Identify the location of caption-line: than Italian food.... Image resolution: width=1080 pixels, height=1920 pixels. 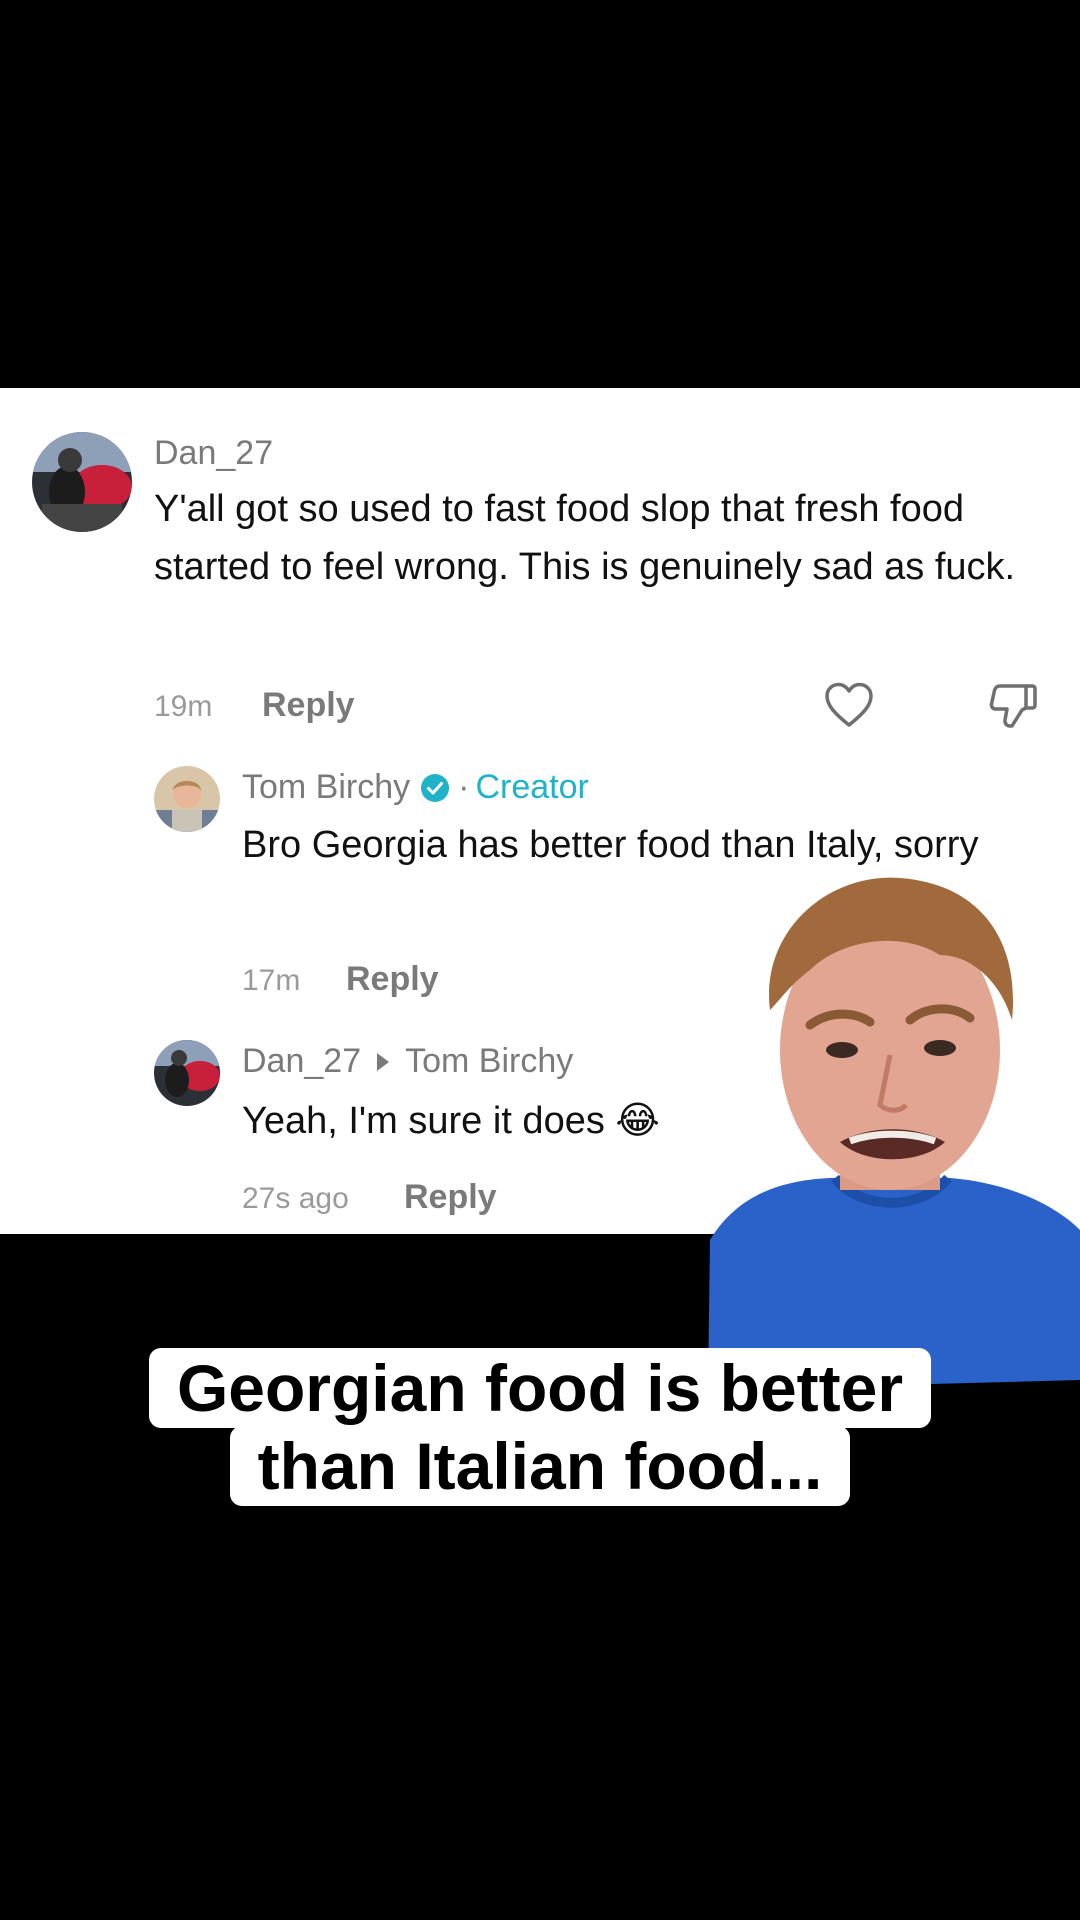
(540, 1466).